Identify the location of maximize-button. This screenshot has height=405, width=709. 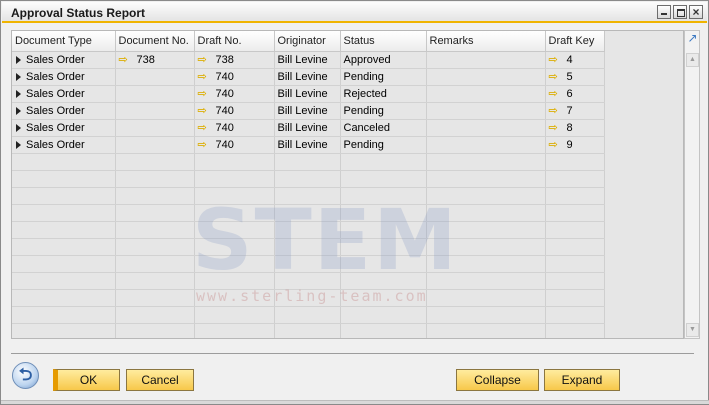
(680, 12).